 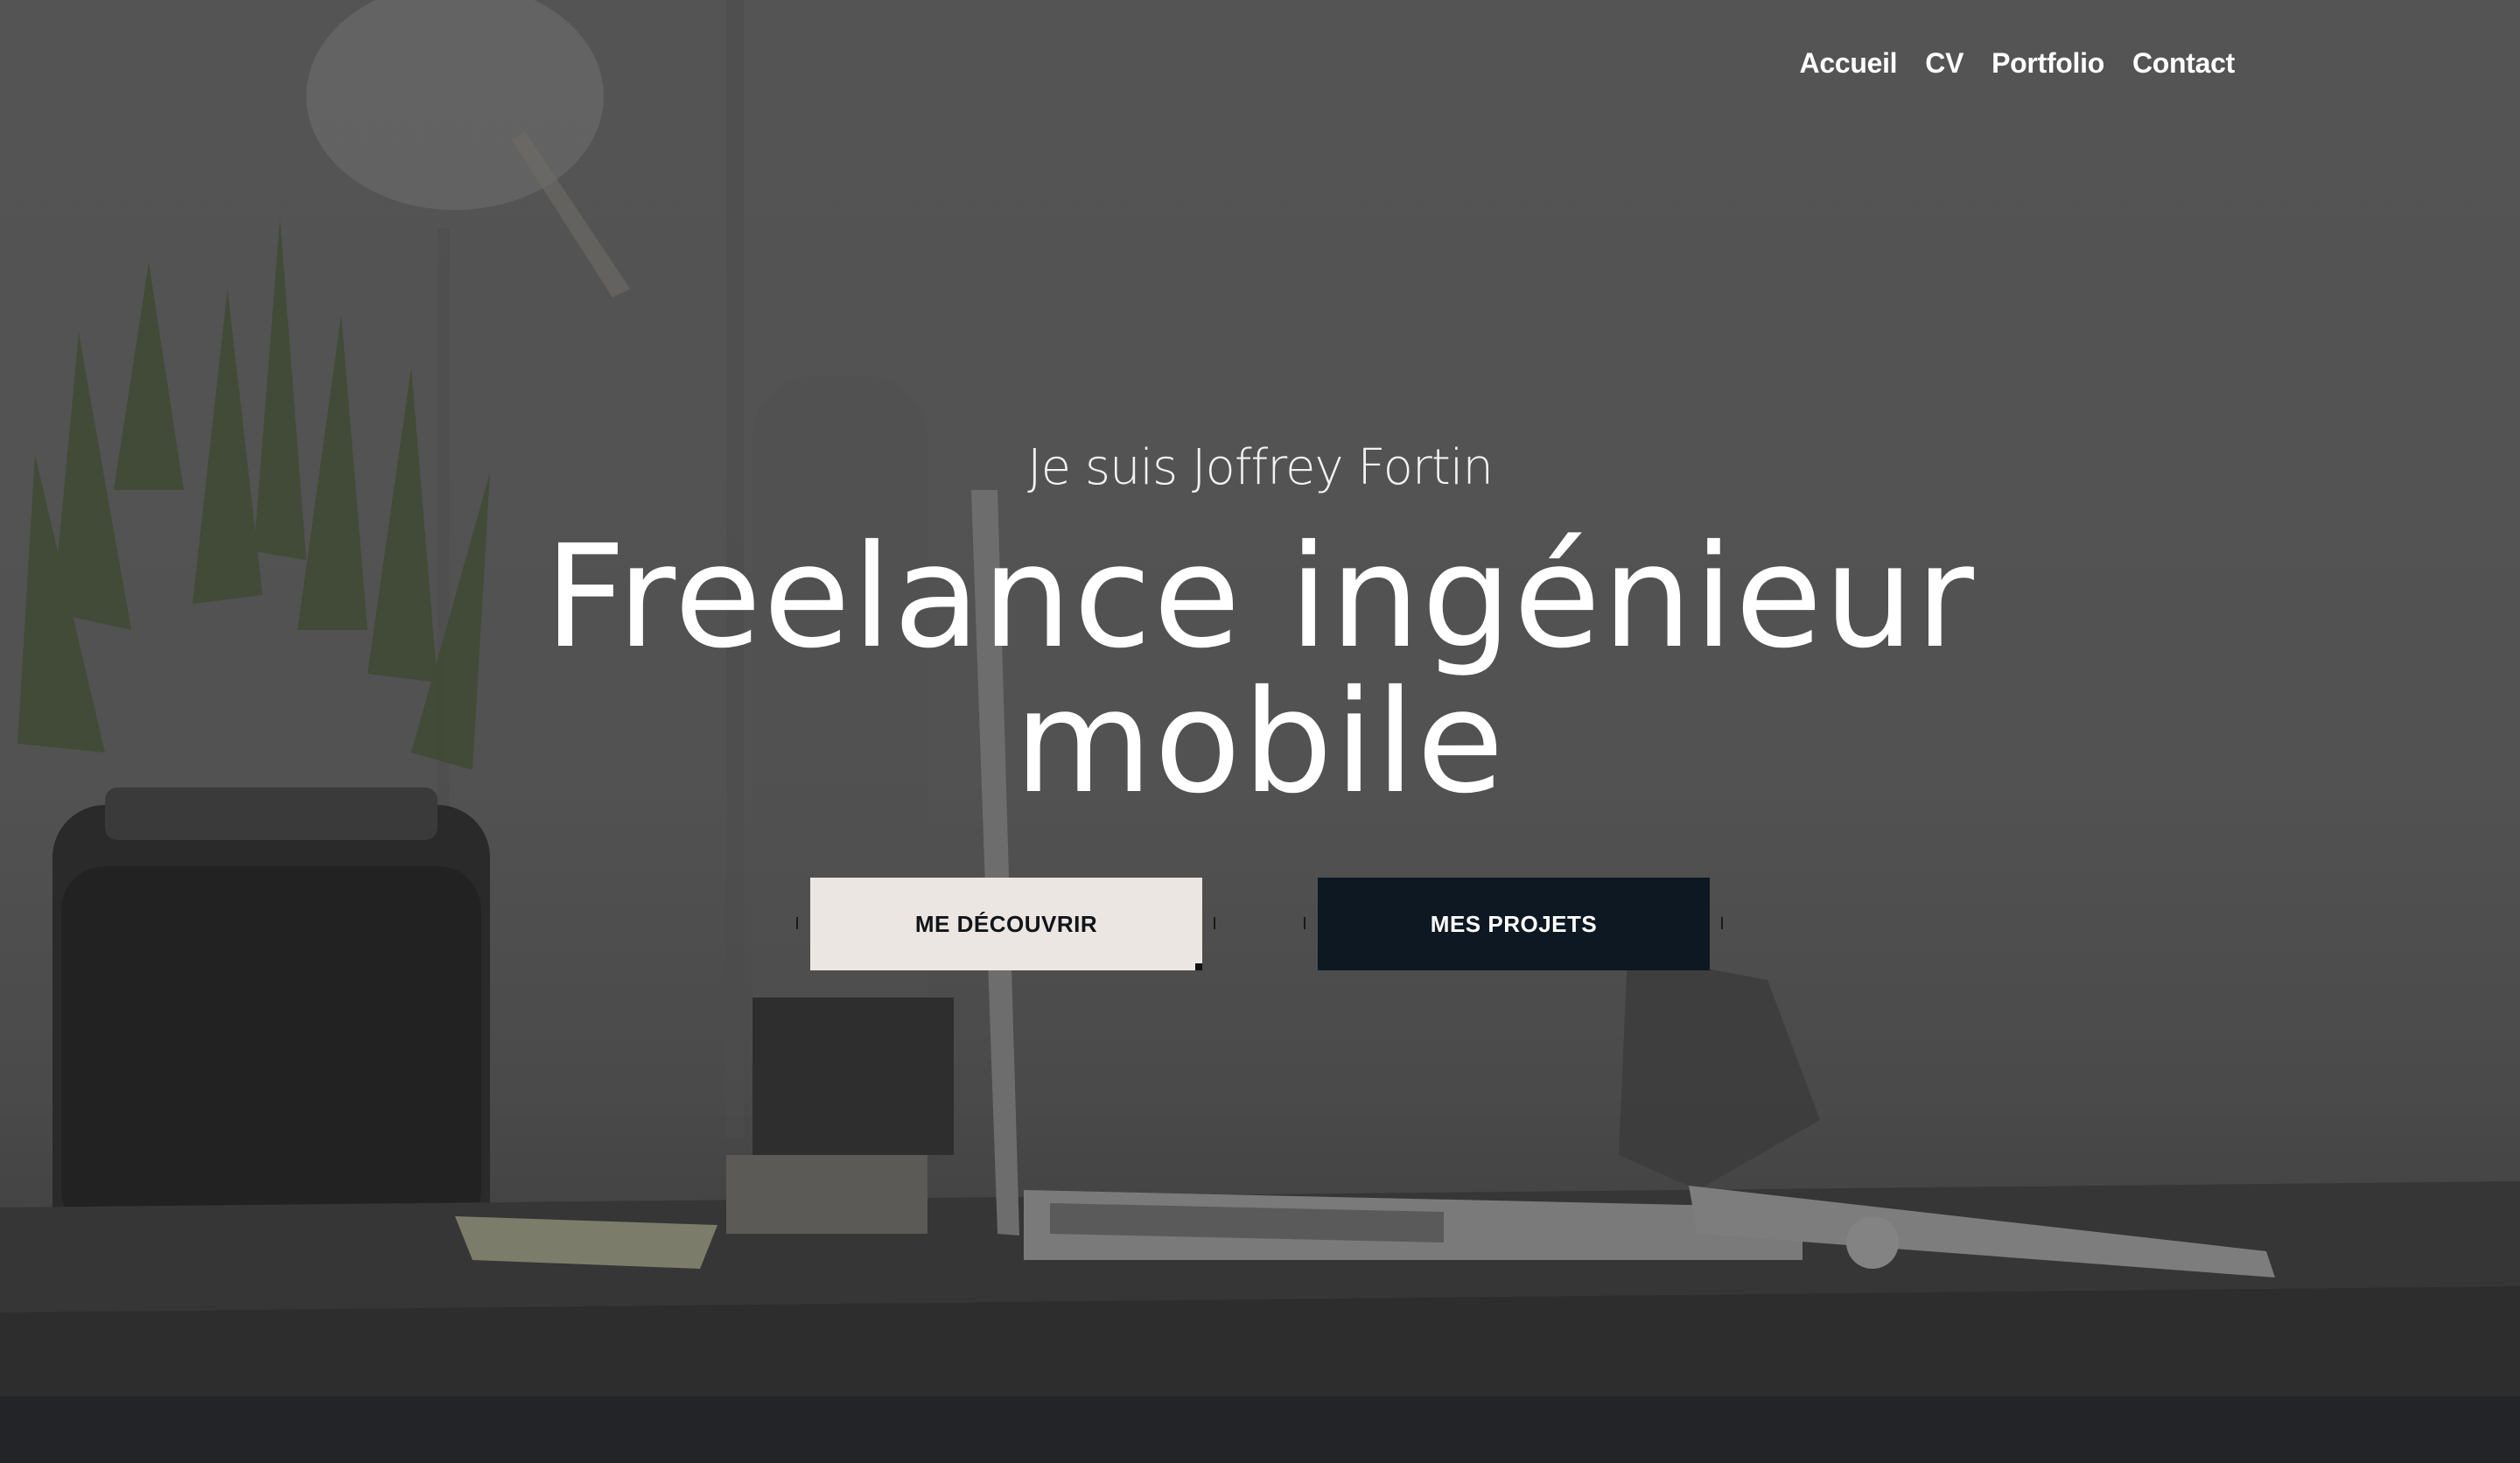 What do you see at coordinates (1198, 966) in the screenshot?
I see `button-corner-accent` at bounding box center [1198, 966].